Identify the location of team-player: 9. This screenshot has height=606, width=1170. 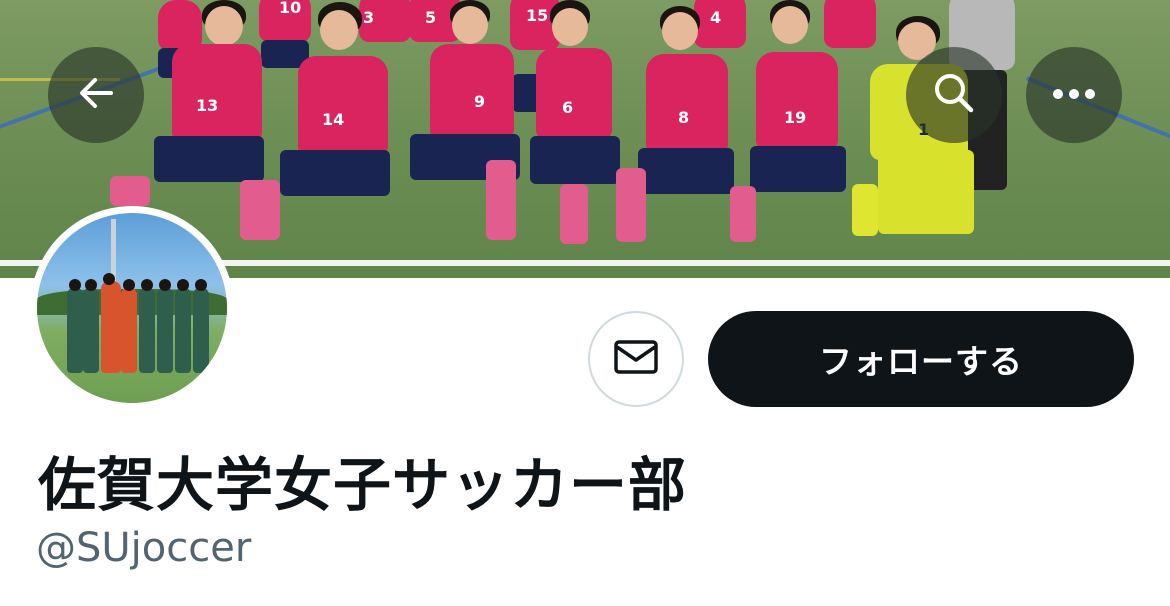
(470, 130).